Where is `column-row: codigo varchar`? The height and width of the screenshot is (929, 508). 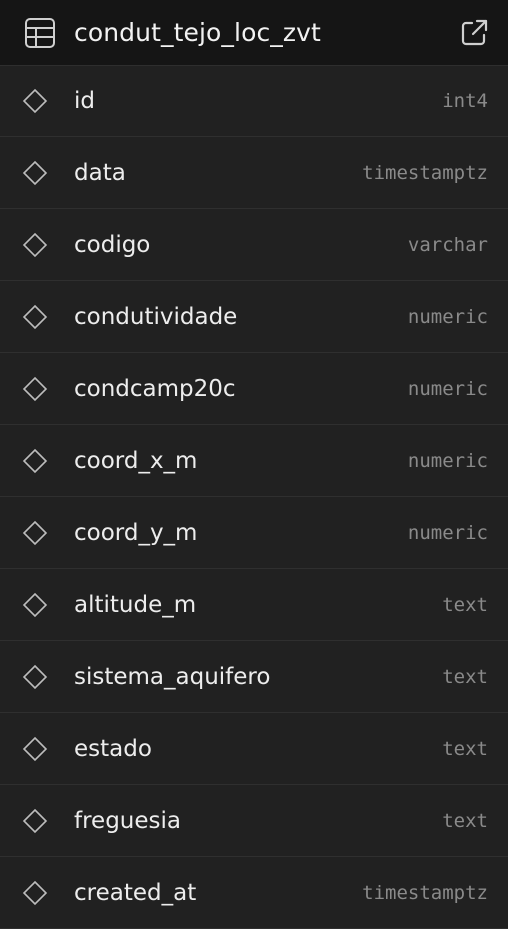 column-row: codigo varchar is located at coordinates (254, 245).